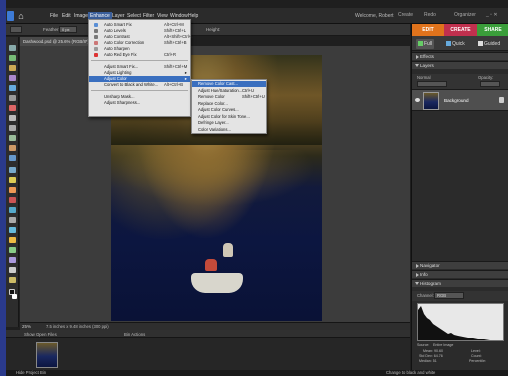 Image resolution: width=508 pixels, height=376 pixels. What do you see at coordinates (423, 345) in the screenshot?
I see `source-label: Source:` at bounding box center [423, 345].